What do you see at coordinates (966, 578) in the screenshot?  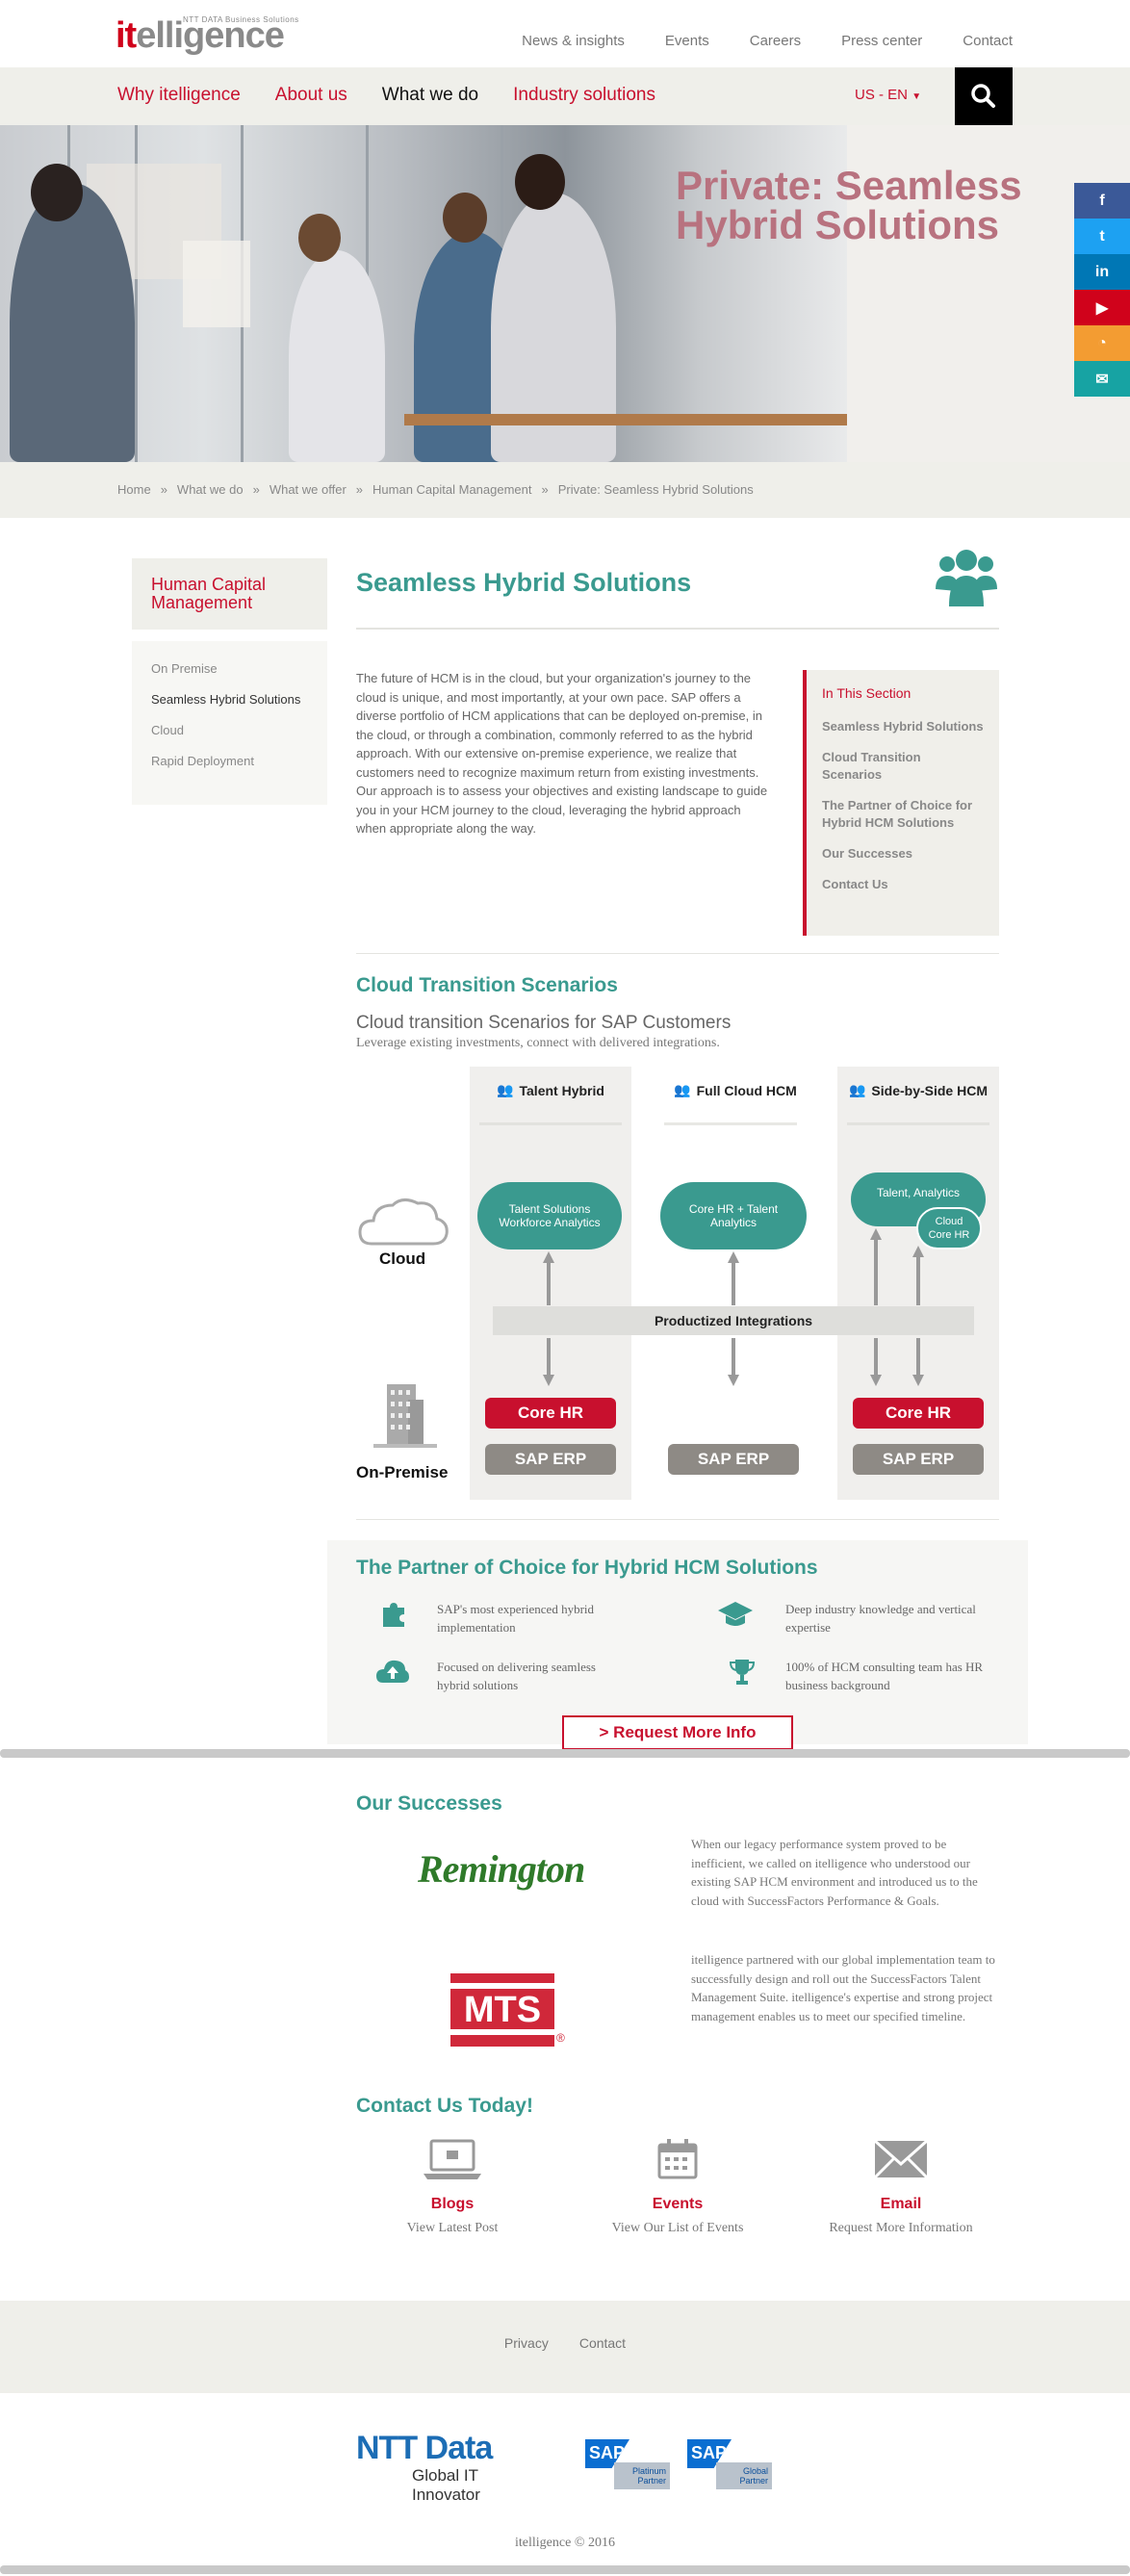 I see `team-icon` at bounding box center [966, 578].